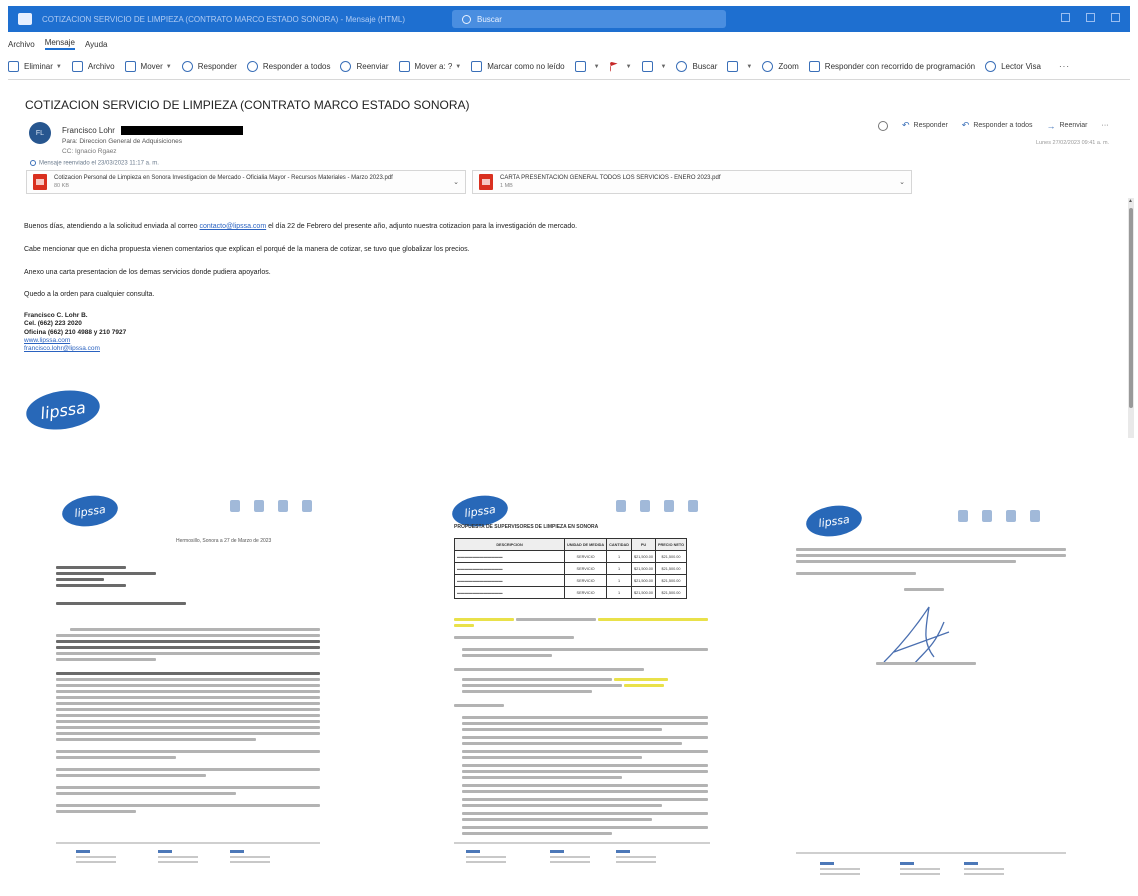 Image resolution: width=1138 pixels, height=896 pixels. I want to click on move-to-label: Mover a: ?, so click(433, 66).